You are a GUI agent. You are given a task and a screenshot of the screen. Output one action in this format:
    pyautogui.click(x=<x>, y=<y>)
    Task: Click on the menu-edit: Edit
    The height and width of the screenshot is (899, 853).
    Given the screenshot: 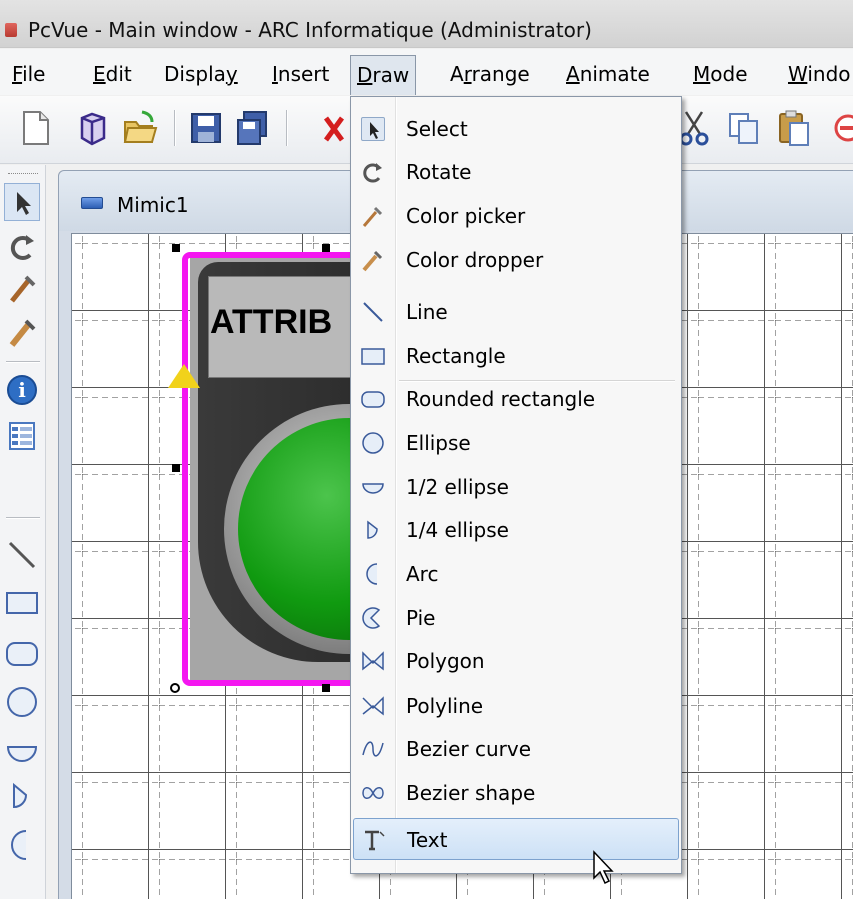 What is the action you would take?
    pyautogui.click(x=112, y=74)
    